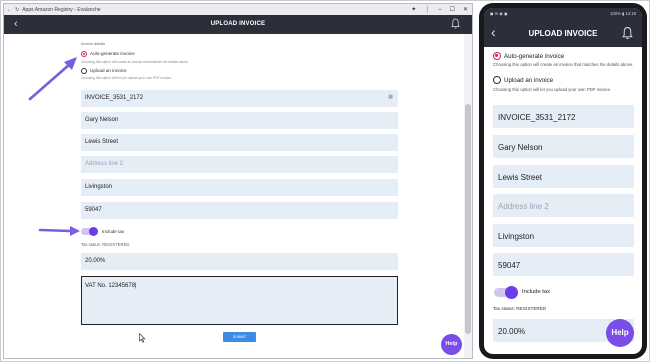 The image size is (650, 362). I want to click on window-title: Apps Amazon Registry - Evalanche, so click(61, 9).